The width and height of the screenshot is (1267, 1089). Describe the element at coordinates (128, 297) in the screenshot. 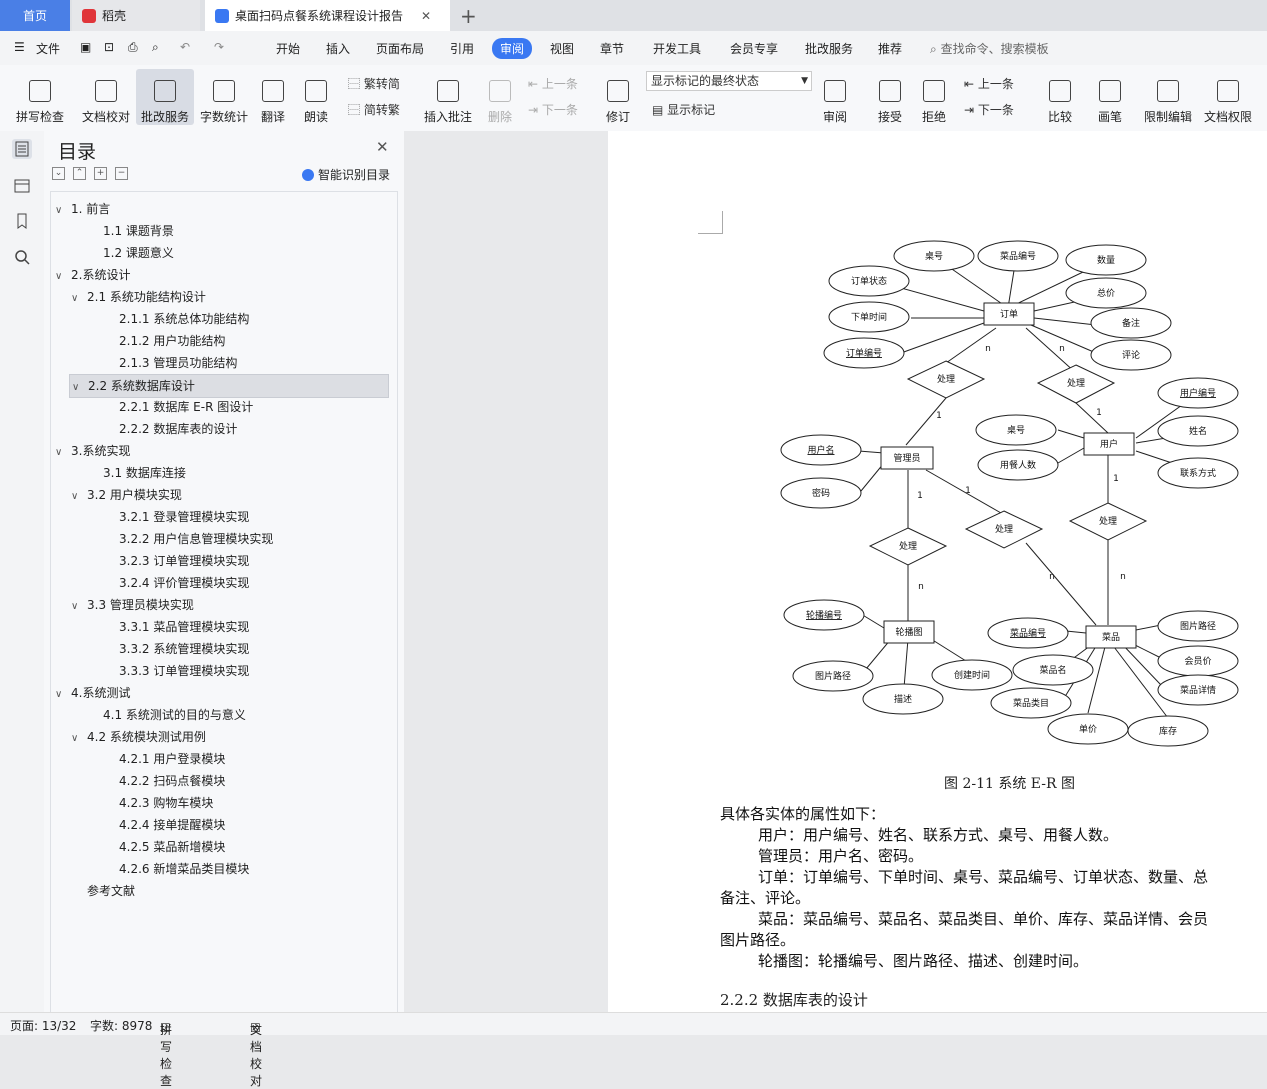

I see `toc-item: ∨ 2.1 系统功能结构设计` at that location.